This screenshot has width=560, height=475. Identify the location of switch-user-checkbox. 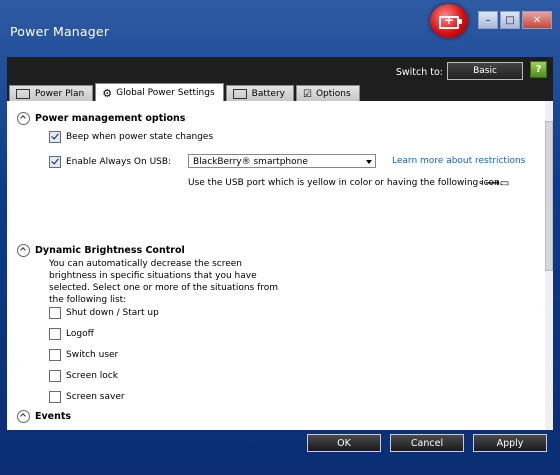
(55, 355).